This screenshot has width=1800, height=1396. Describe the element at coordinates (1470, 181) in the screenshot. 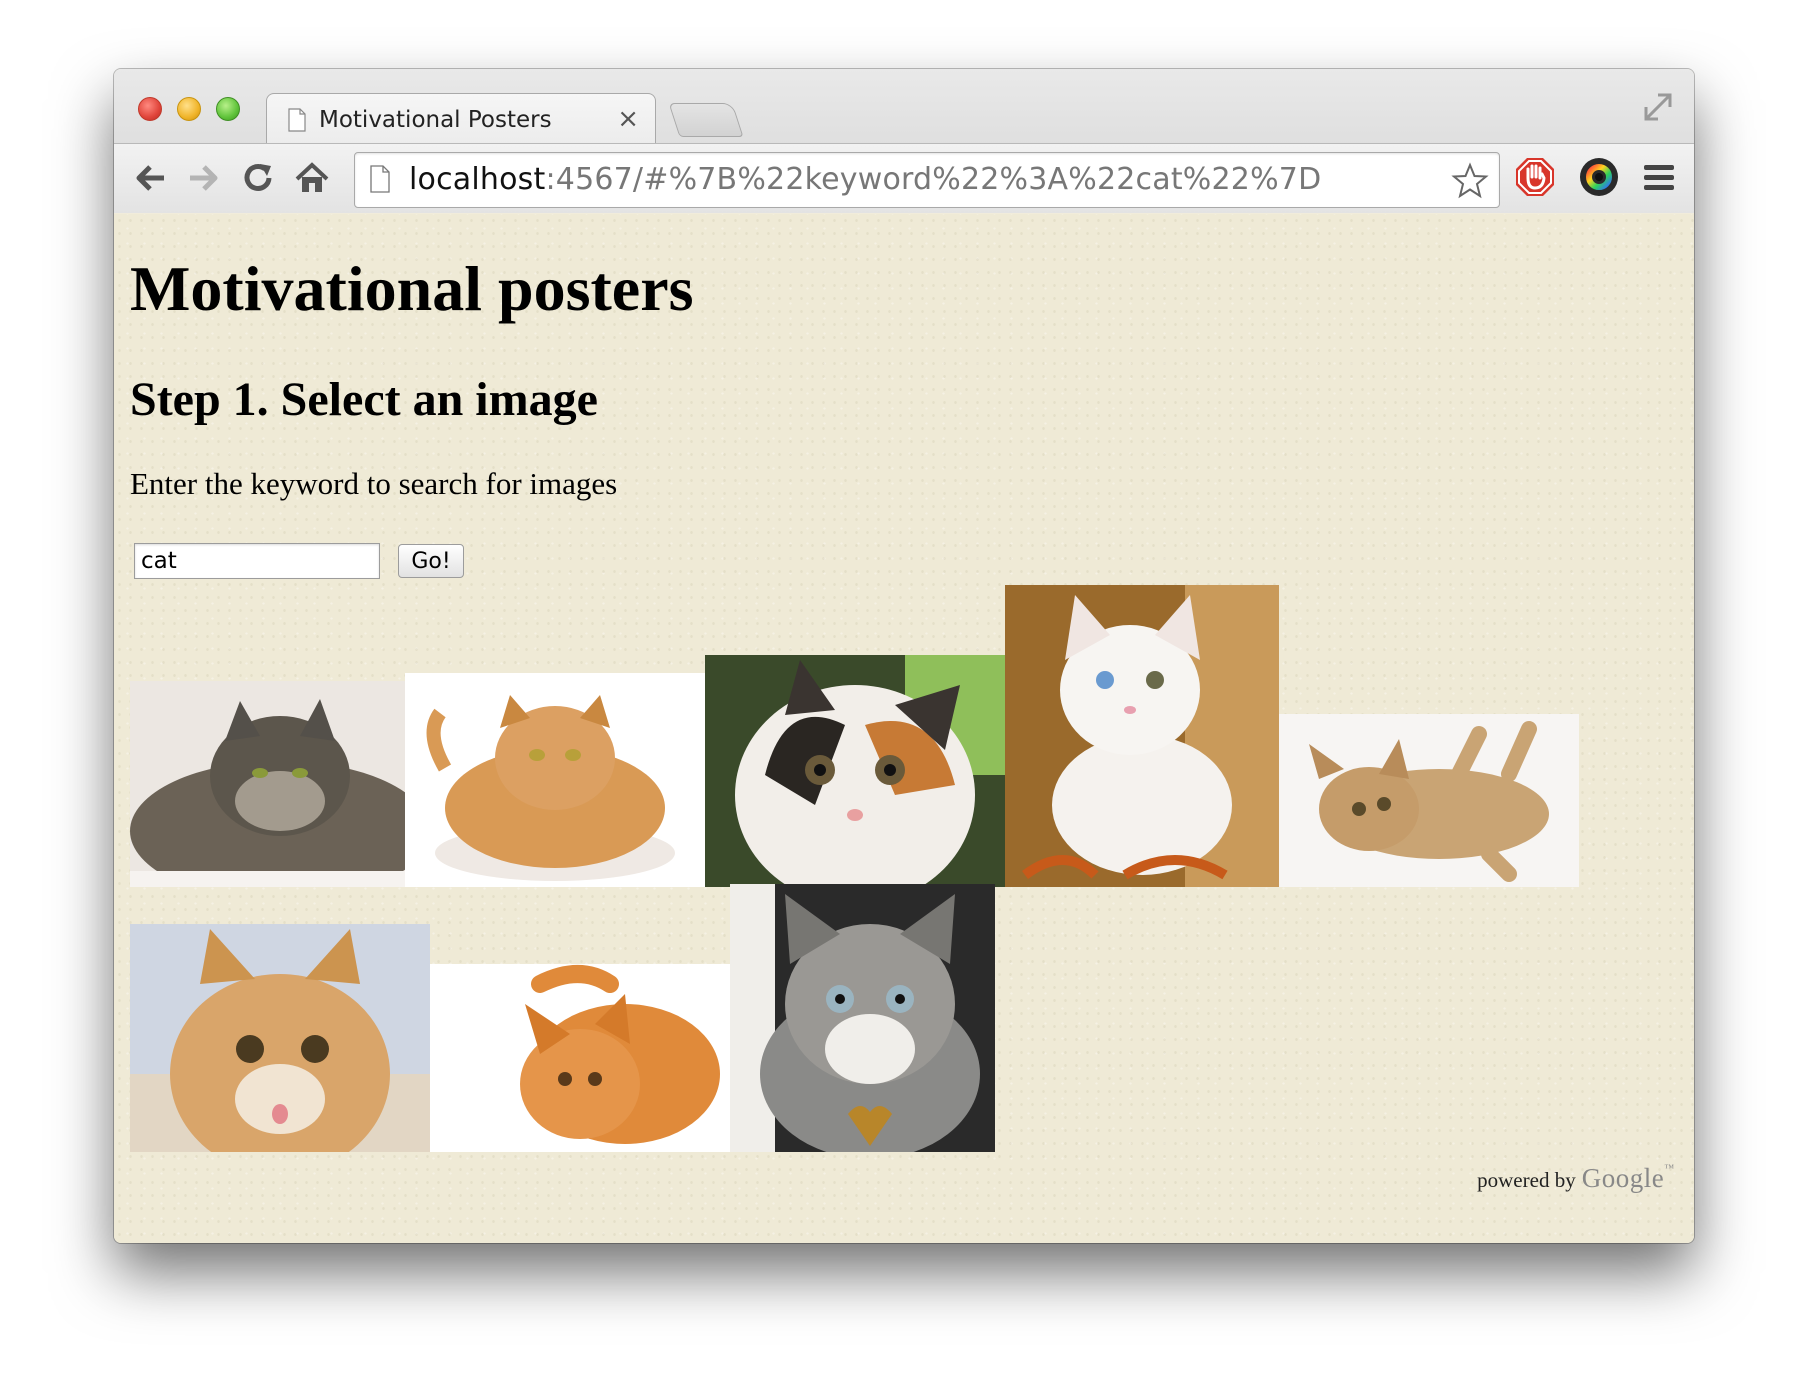

I see `bookmark-star-icon` at that location.